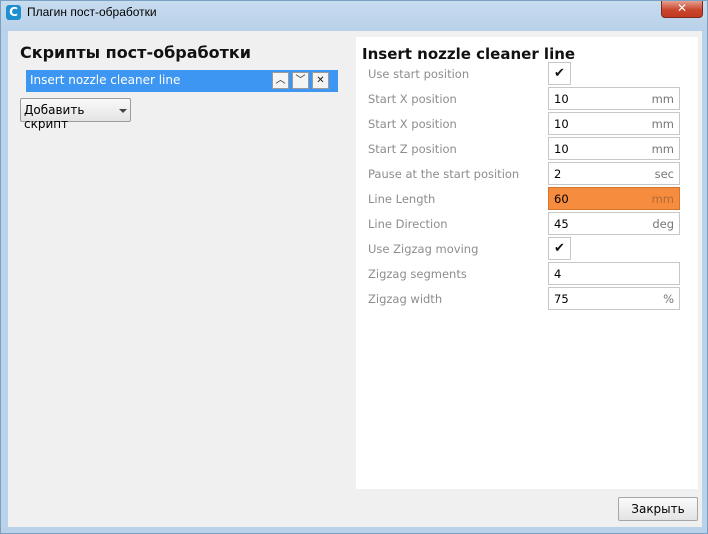 This screenshot has height=534, width=708. What do you see at coordinates (561, 199) in the screenshot?
I see `field-value: 60` at bounding box center [561, 199].